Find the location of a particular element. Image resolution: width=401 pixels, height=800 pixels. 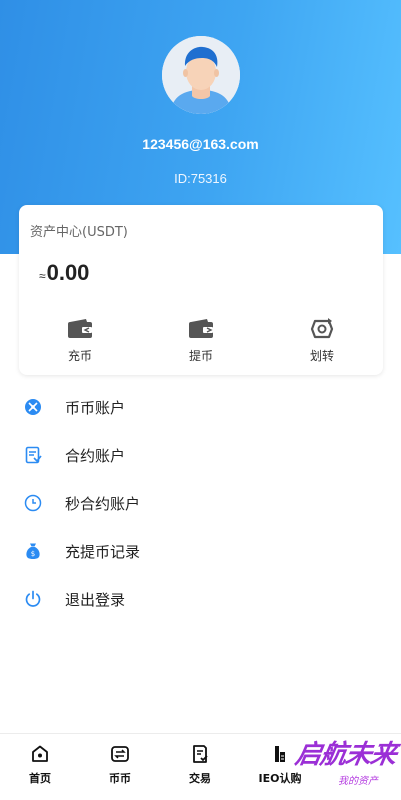

tab-label: 交易 is located at coordinates (200, 778).